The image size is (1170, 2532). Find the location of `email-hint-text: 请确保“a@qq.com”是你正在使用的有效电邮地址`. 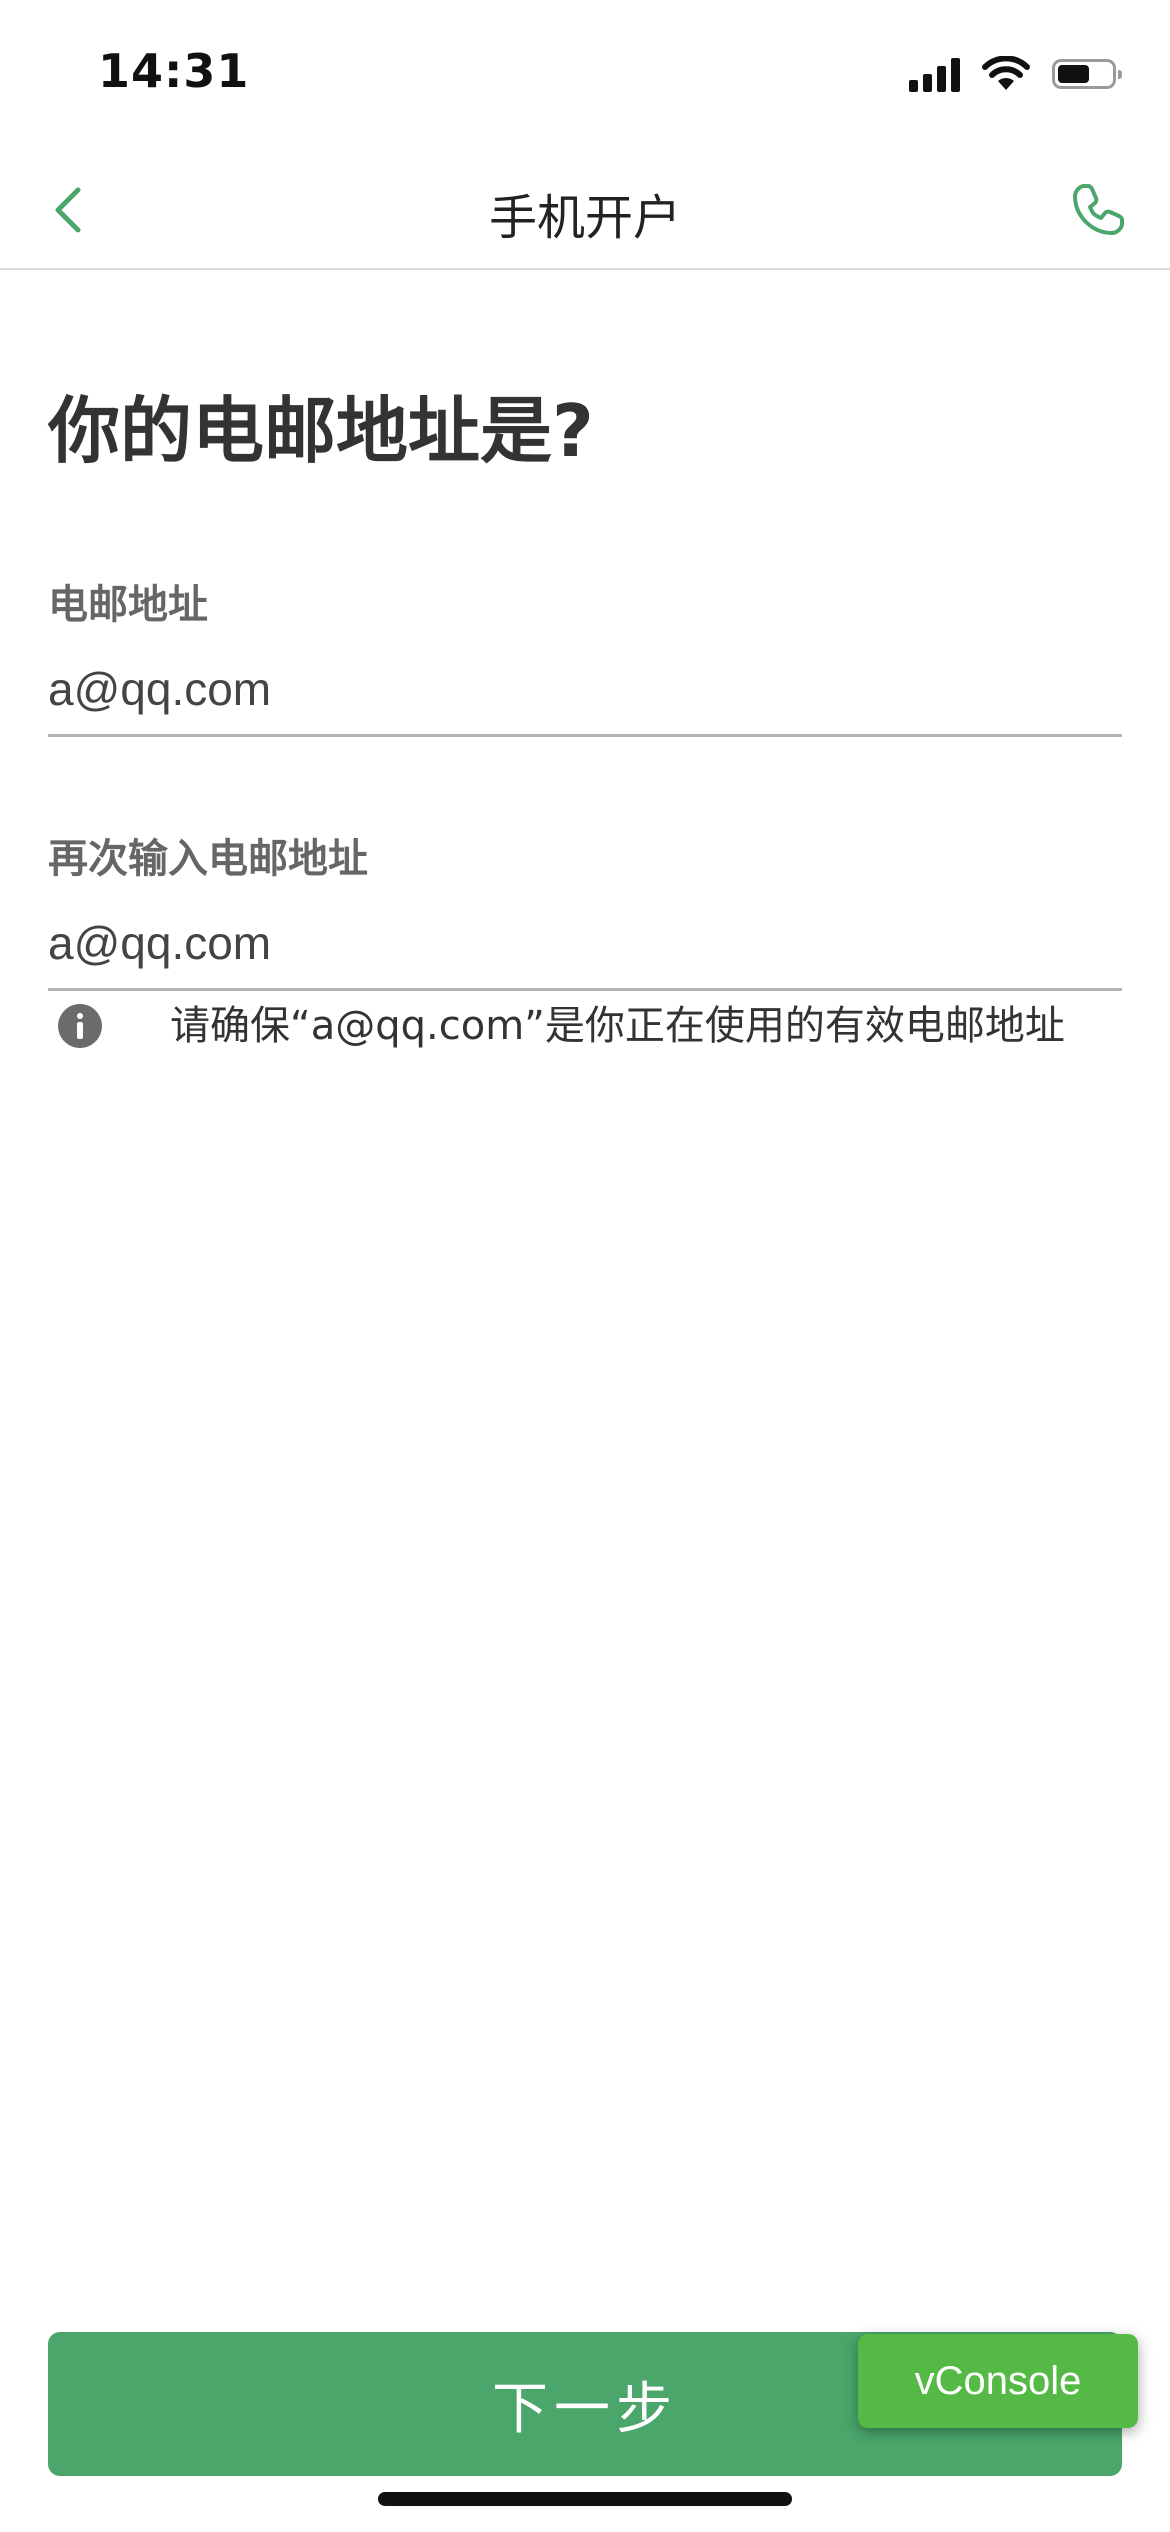

email-hint-text: 请确保“a@qq.com”是你正在使用的有效电邮地址 is located at coordinates (617, 1026).